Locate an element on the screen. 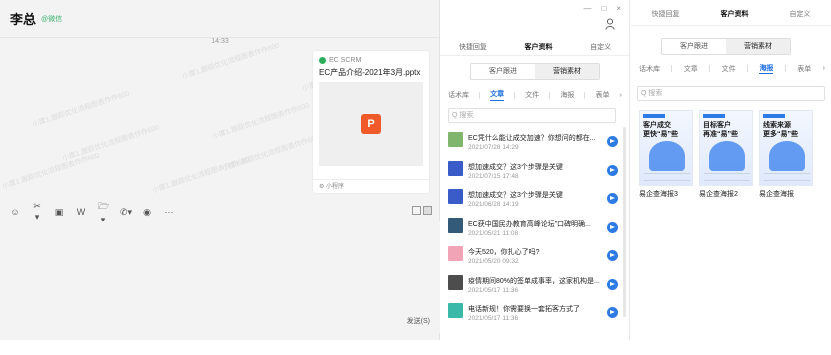 The height and width of the screenshot is (355, 831). record-icon: ◉ is located at coordinates (147, 212).